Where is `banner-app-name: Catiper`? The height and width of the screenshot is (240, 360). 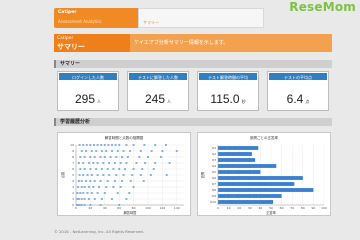
banner-app-name: Catiper is located at coordinates (65, 38).